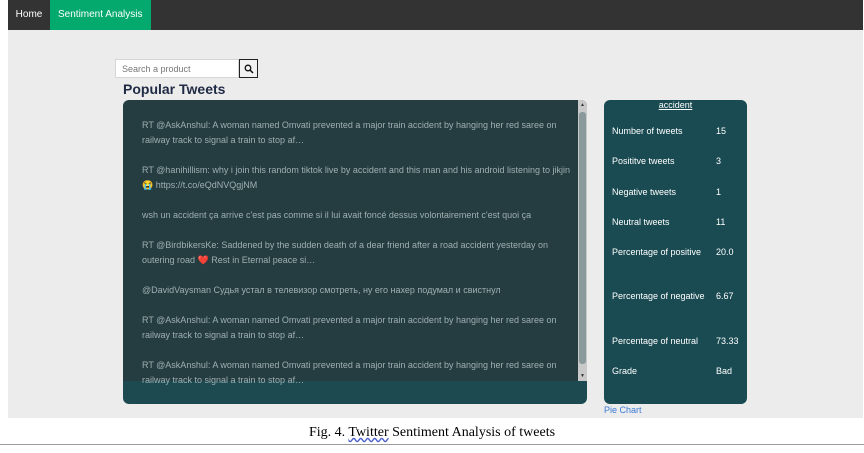 The width and height of the screenshot is (864, 453). Describe the element at coordinates (368, 432) in the screenshot. I see `caption-underlined-word: Twitter` at that location.